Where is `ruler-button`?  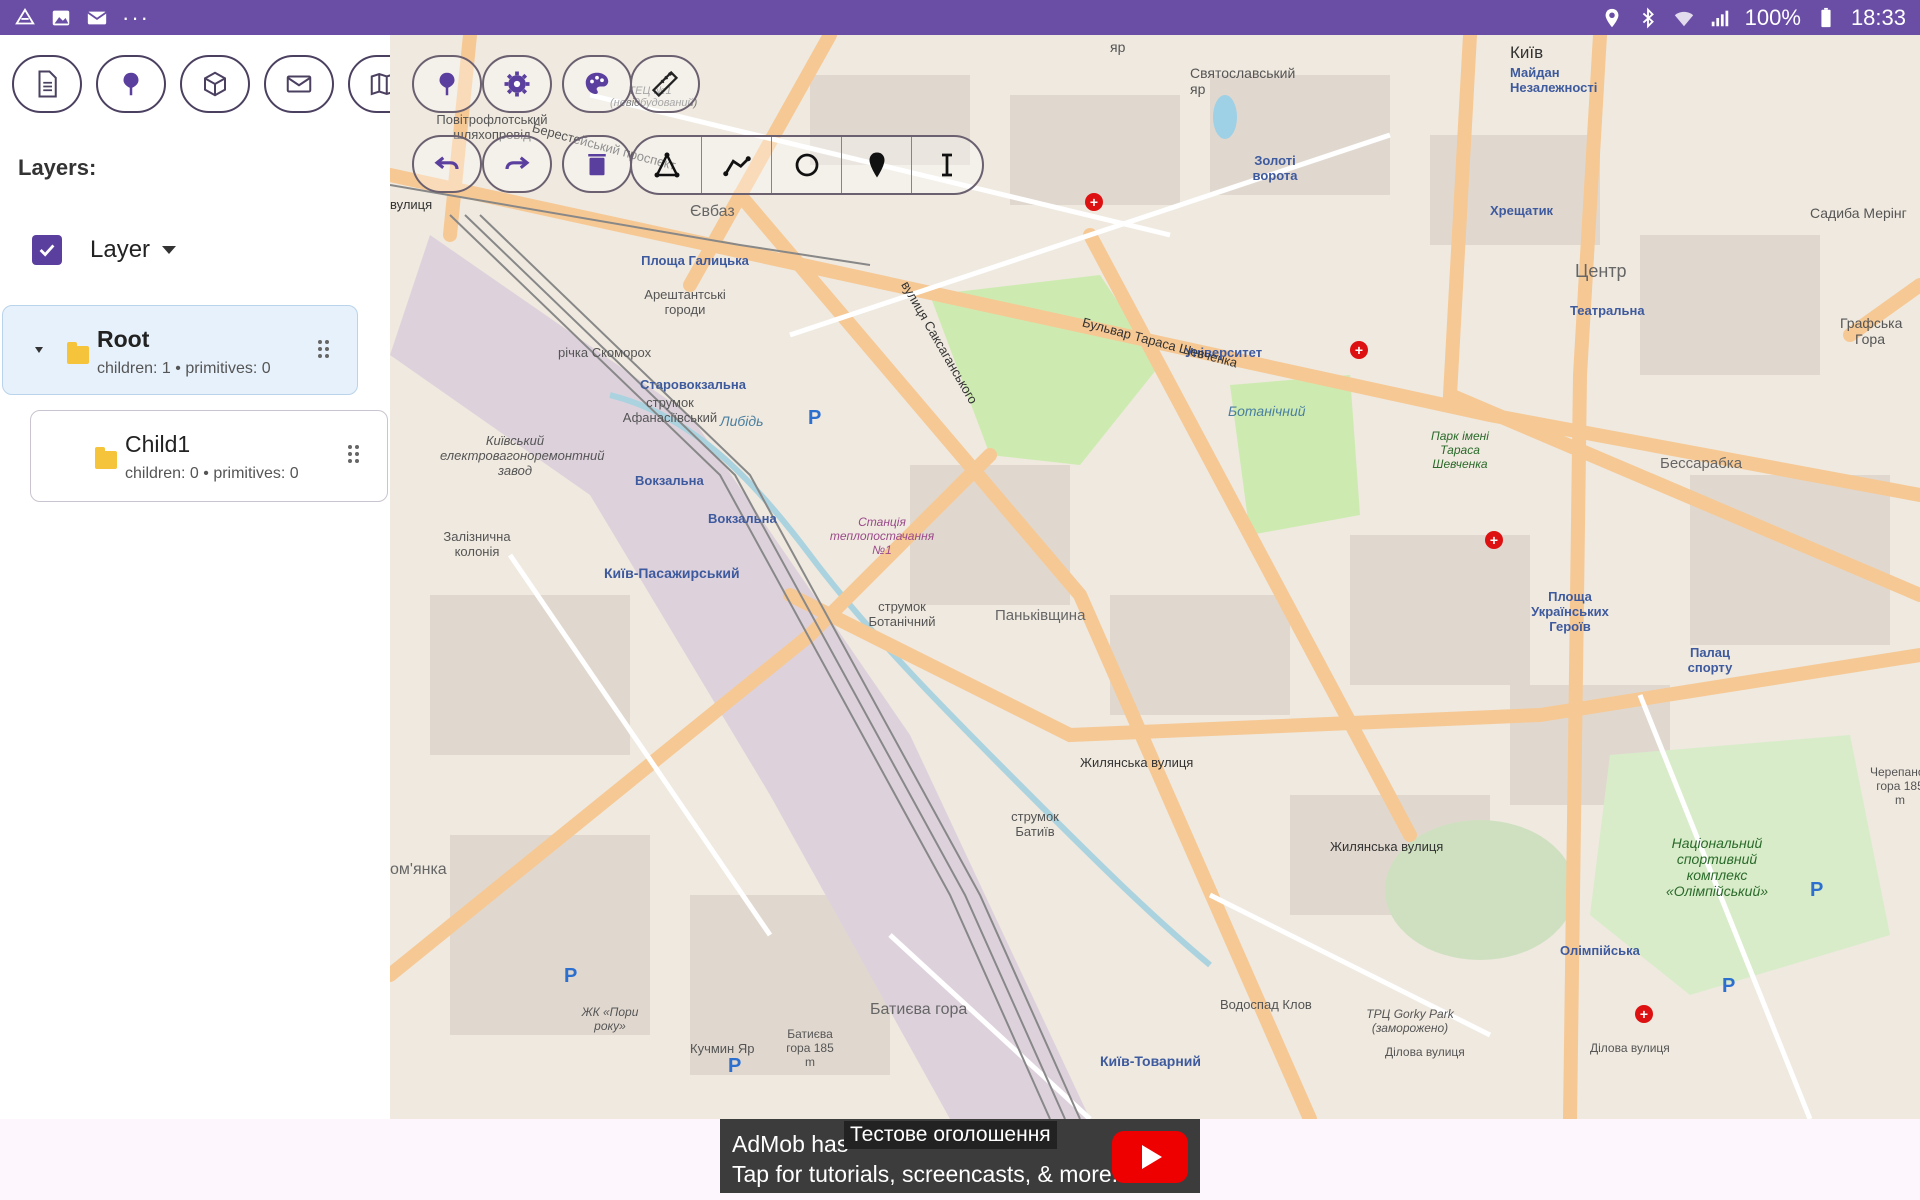
ruler-button is located at coordinates (665, 84).